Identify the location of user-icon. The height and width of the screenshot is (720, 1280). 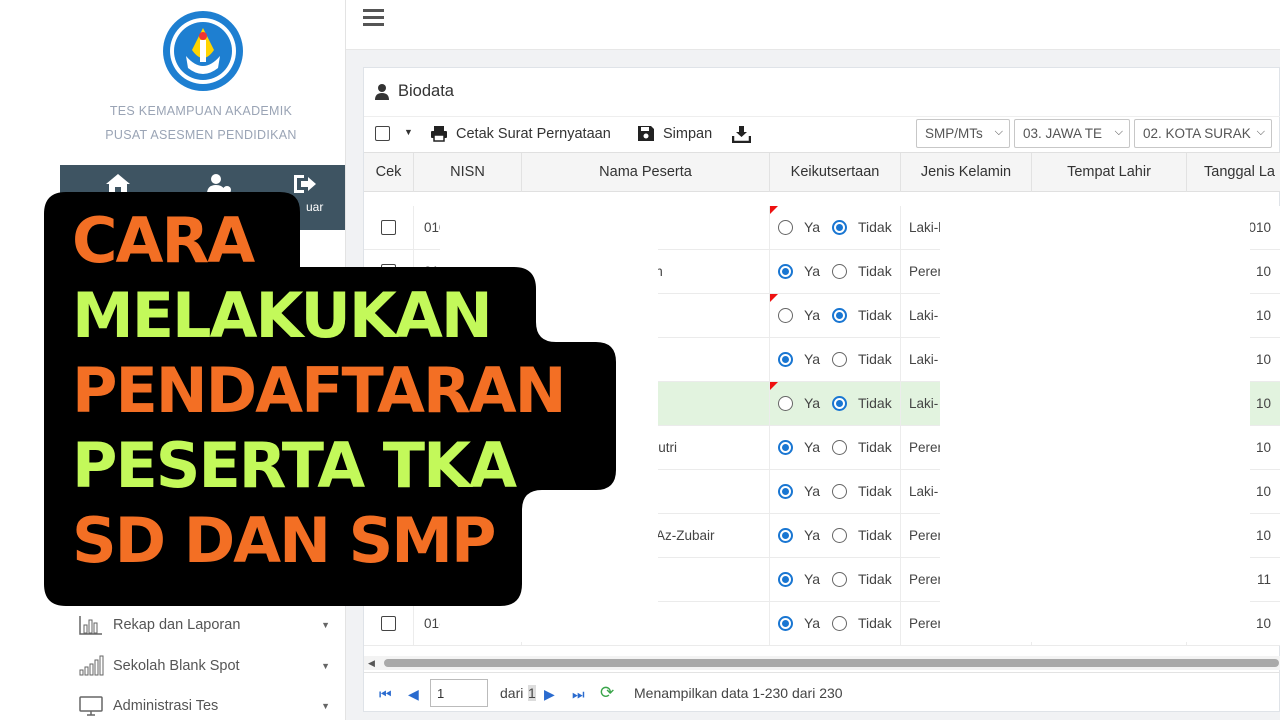
(382, 92).